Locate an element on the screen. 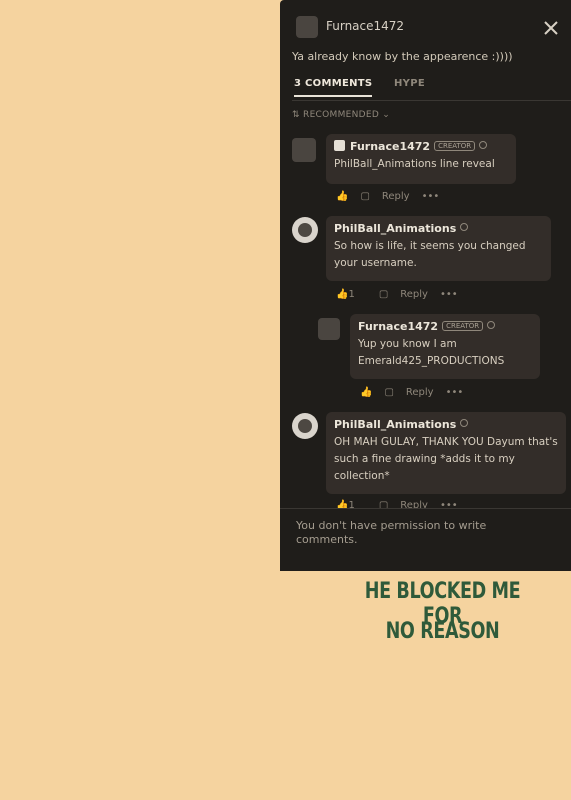  channel-name: Furnace1472 is located at coordinates (365, 26).